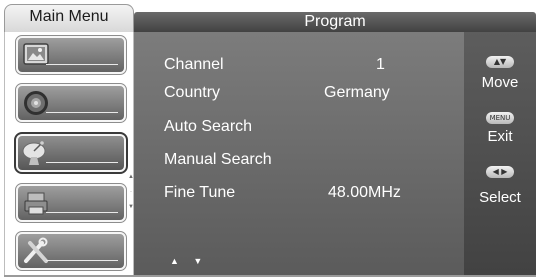 Image resolution: width=539 pixels, height=278 pixels. Describe the element at coordinates (36, 54) in the screenshot. I see `picture-icon` at that location.